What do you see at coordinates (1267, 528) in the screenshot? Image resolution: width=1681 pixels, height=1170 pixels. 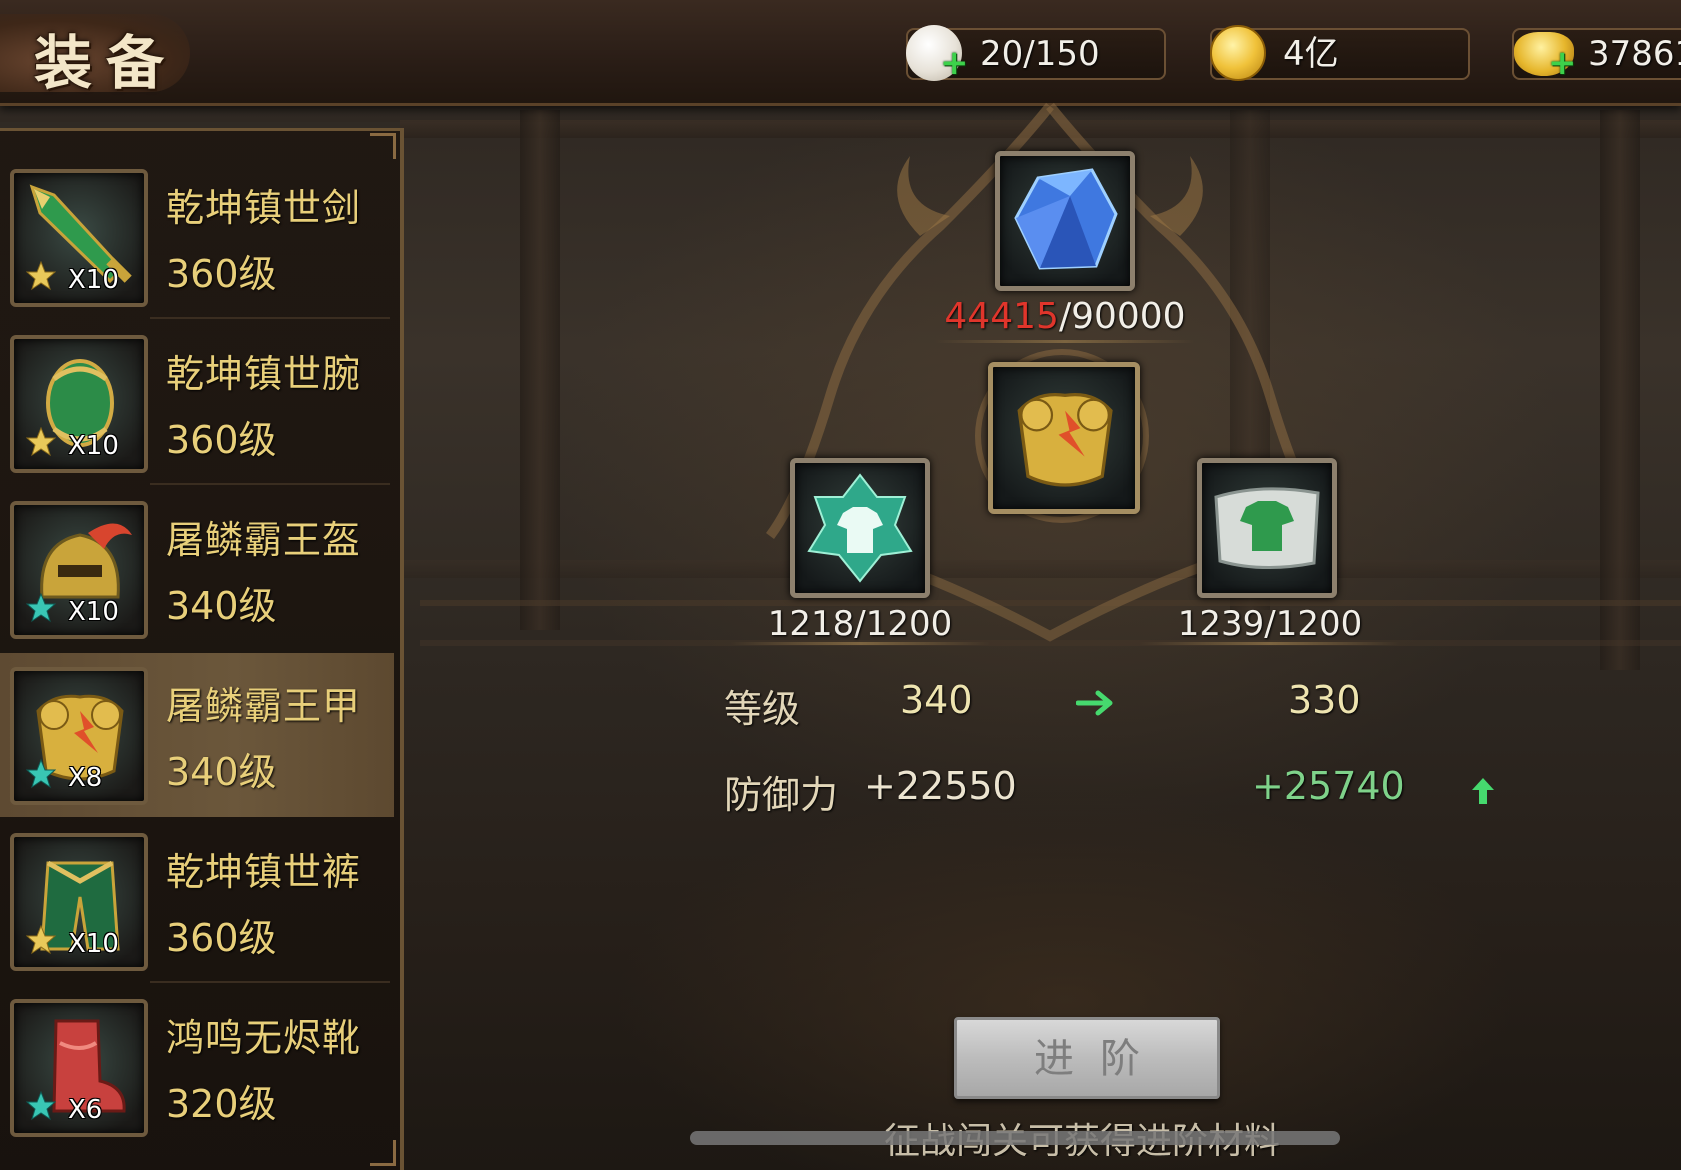 I see `green-shirt-scroll-icon` at bounding box center [1267, 528].